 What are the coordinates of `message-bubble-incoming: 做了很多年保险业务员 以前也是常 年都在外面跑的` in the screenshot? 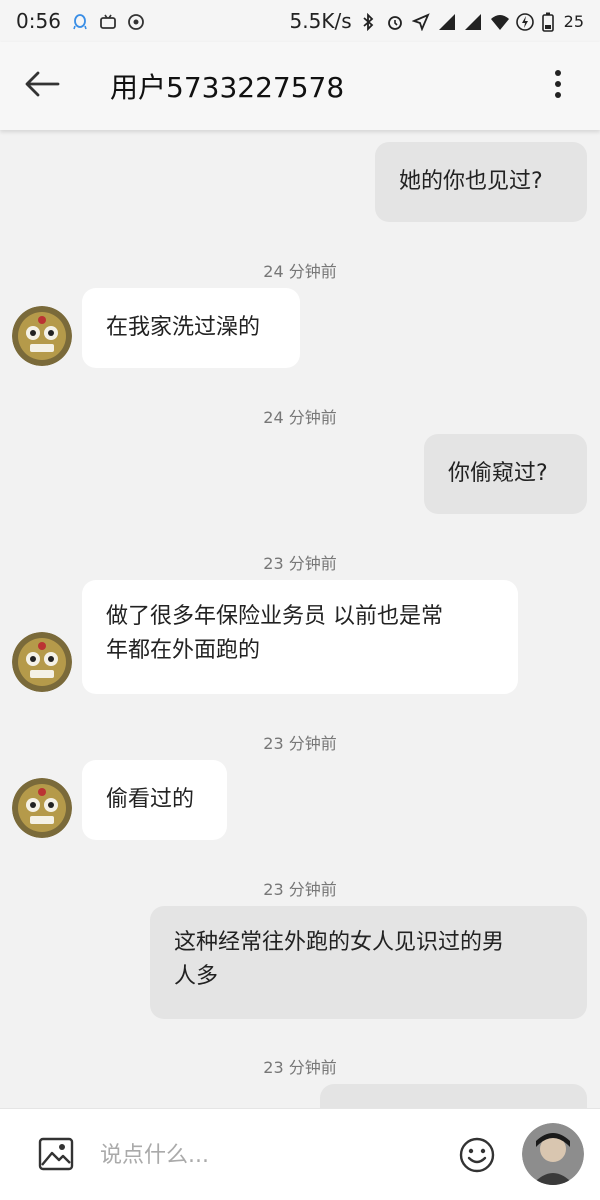 It's located at (300, 637).